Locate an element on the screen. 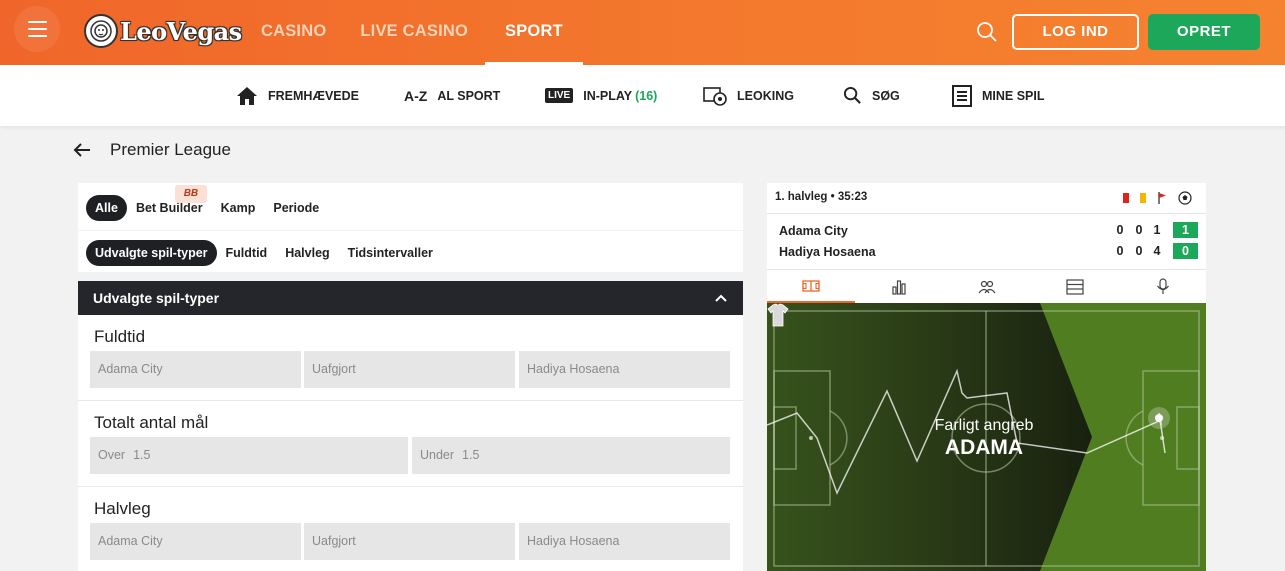  subnav-all-sport: A-Z AL SPORT is located at coordinates (452, 95).